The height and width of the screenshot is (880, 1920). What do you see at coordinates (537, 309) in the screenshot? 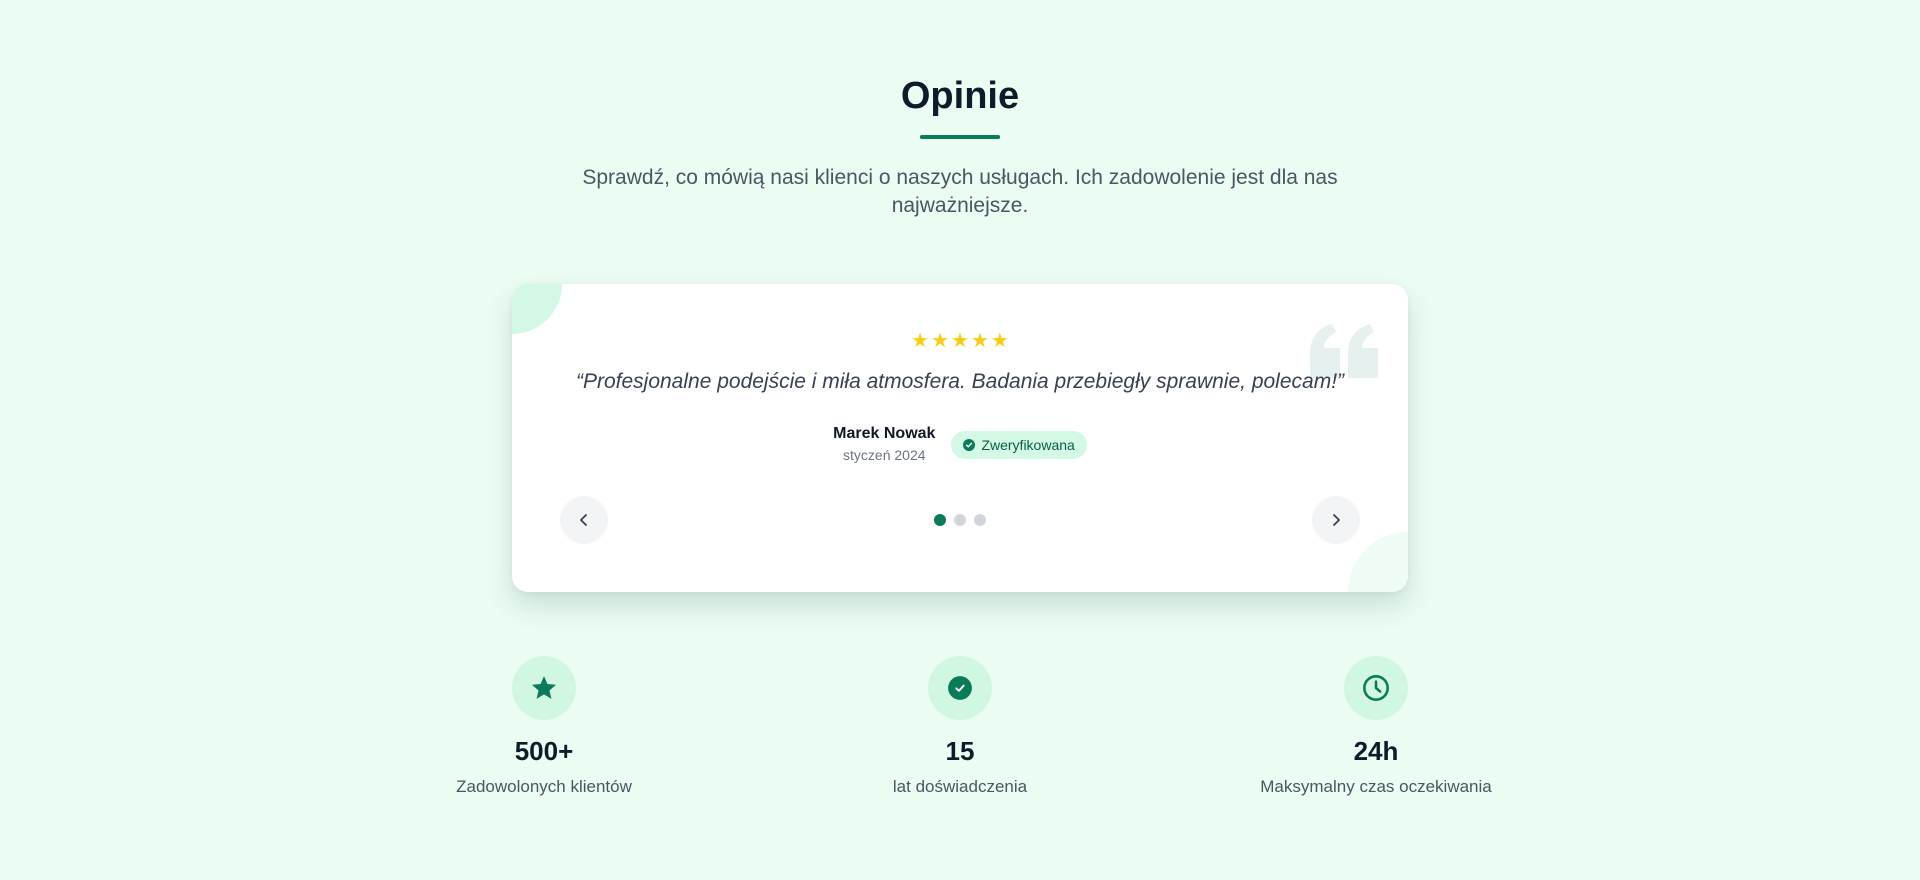
I see `corner-decoration-top-left` at bounding box center [537, 309].